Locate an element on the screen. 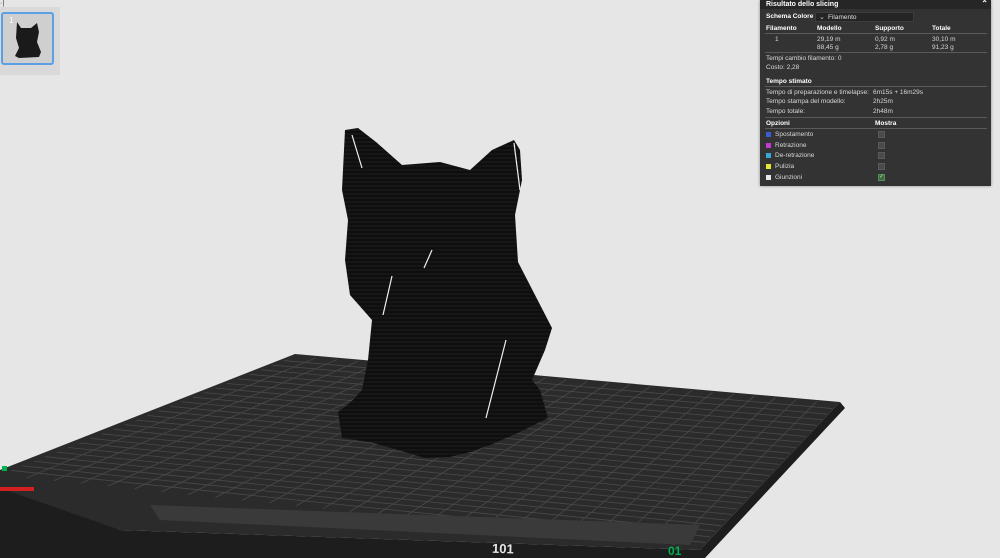 The width and height of the screenshot is (1000, 558). option-label: Retrazione is located at coordinates (791, 145).